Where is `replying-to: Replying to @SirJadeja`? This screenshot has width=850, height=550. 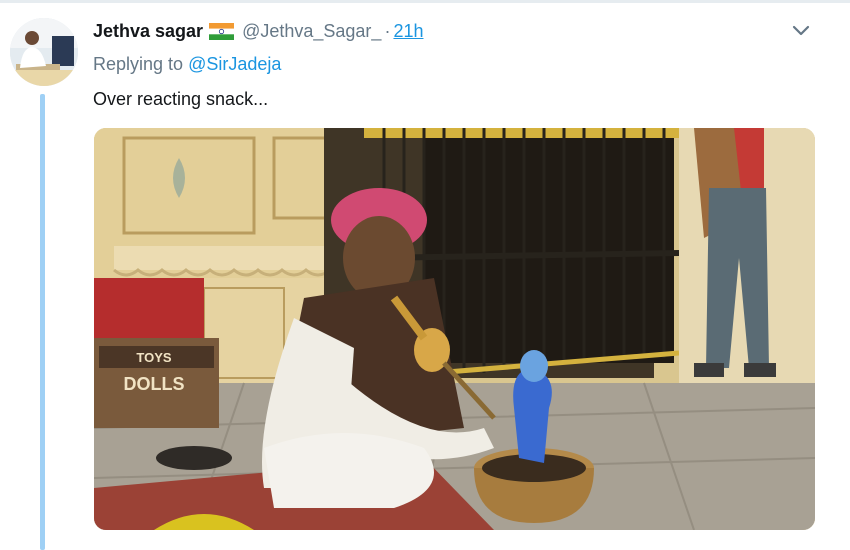 replying-to: Replying to @SirJadeja is located at coordinates (187, 64).